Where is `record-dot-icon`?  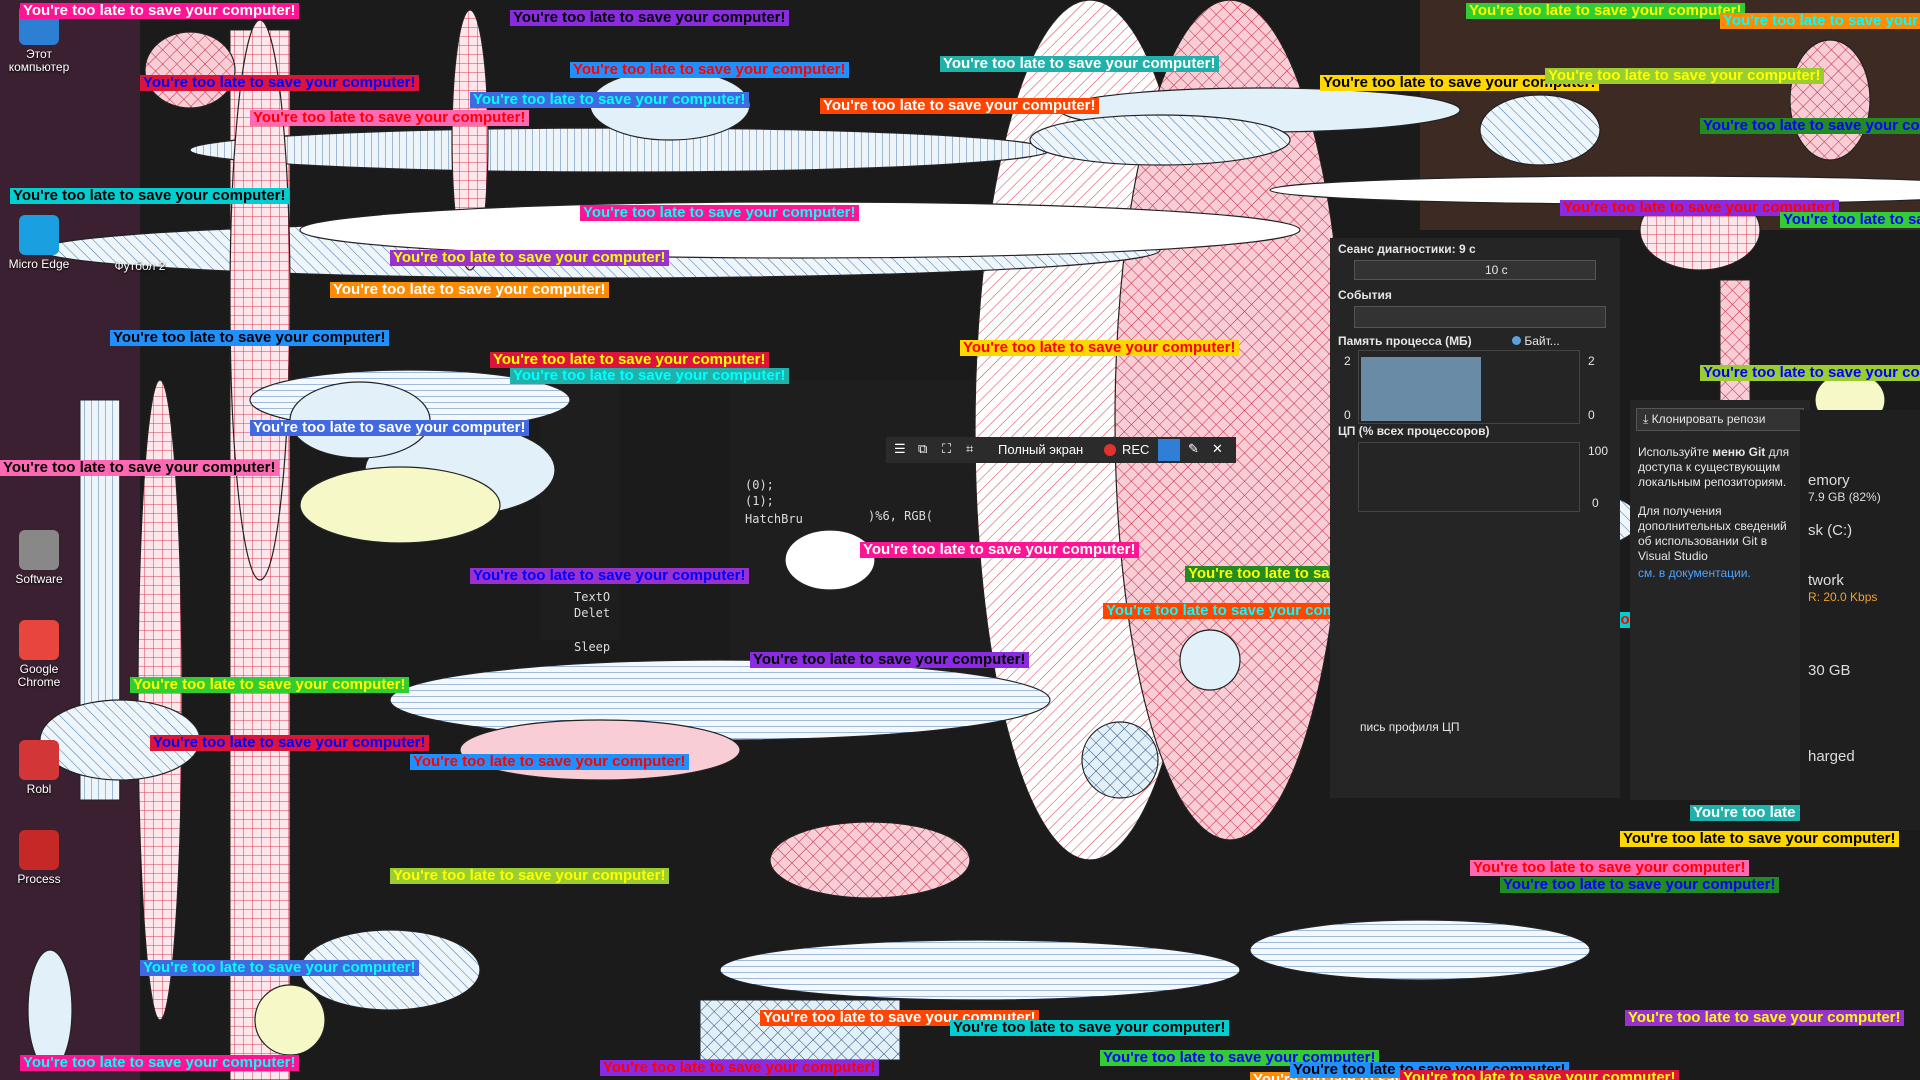
record-dot-icon is located at coordinates (1110, 450).